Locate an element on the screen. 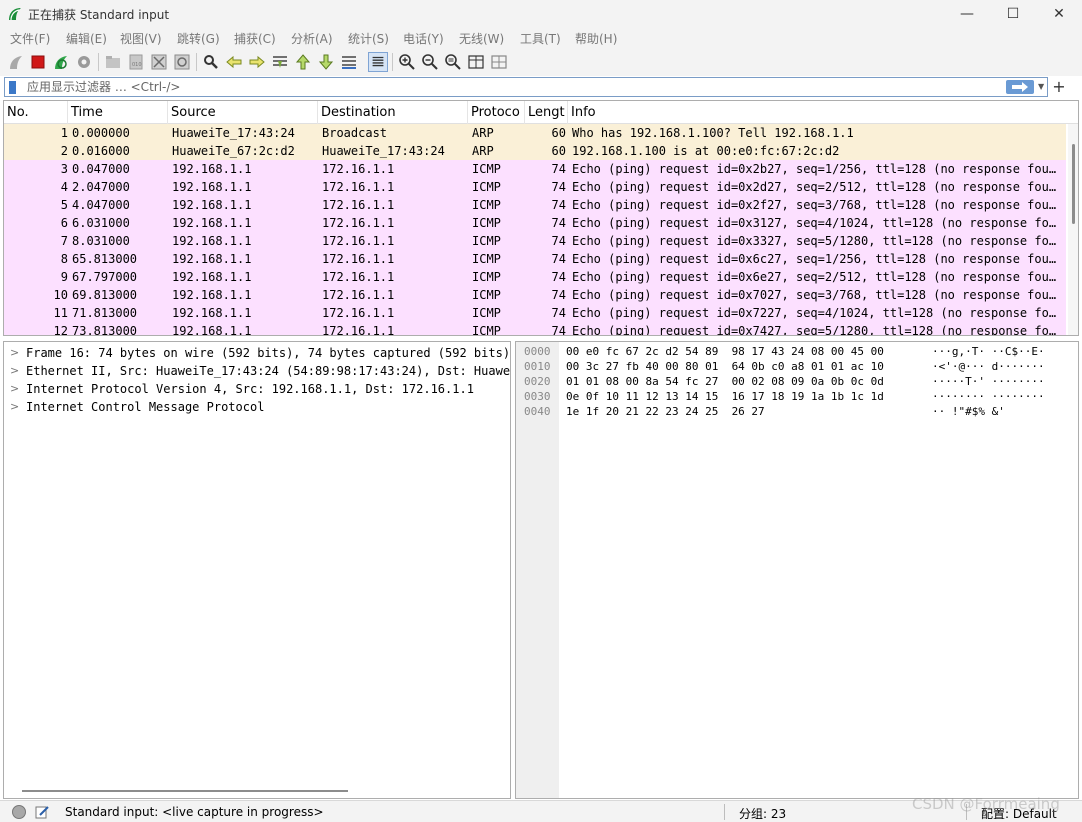 This screenshot has height=822, width=1082. bytes-ascii: ········ ········ is located at coordinates (988, 396).